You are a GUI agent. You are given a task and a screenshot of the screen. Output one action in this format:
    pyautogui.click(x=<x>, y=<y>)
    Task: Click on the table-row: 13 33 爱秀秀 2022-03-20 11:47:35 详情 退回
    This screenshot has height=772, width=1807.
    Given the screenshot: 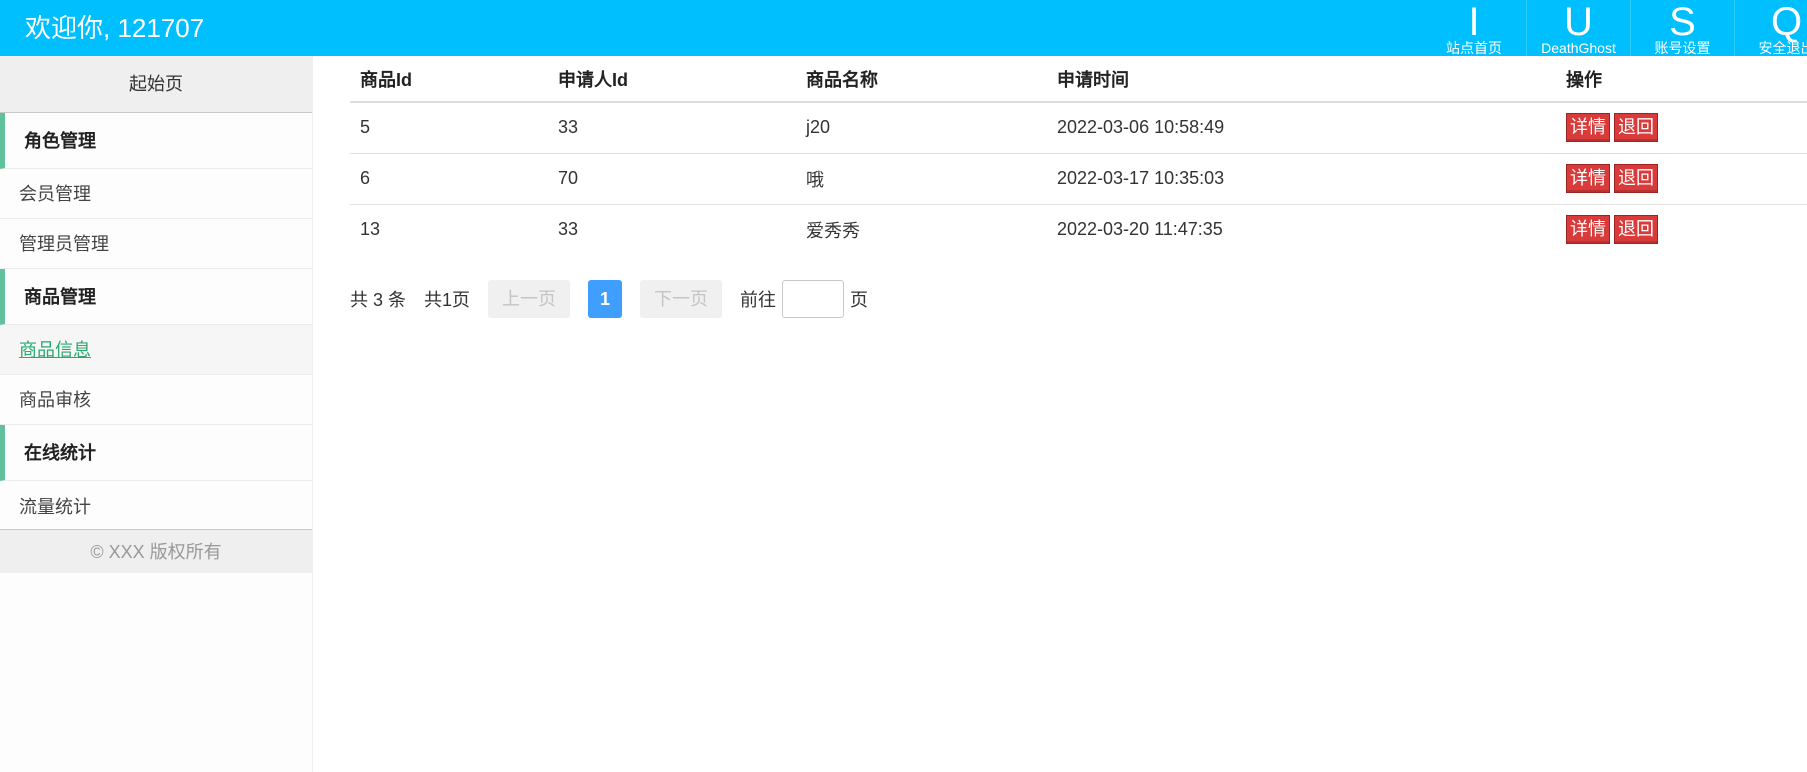 What is the action you would take?
    pyautogui.click(x=1078, y=229)
    